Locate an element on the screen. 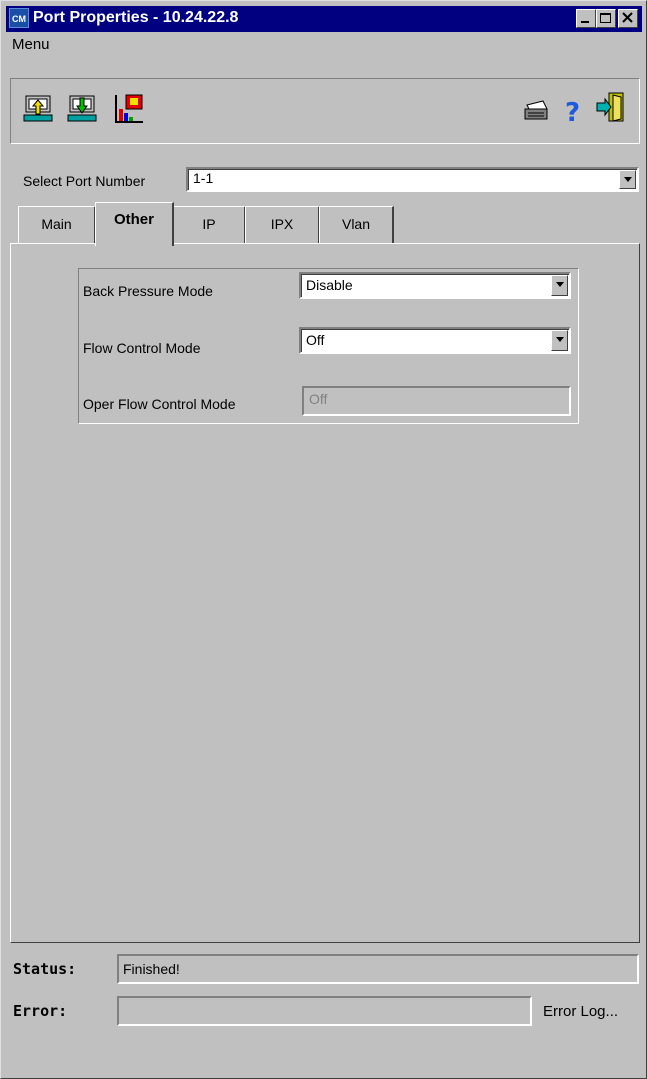  tab-other-label: Other is located at coordinates (133, 219).